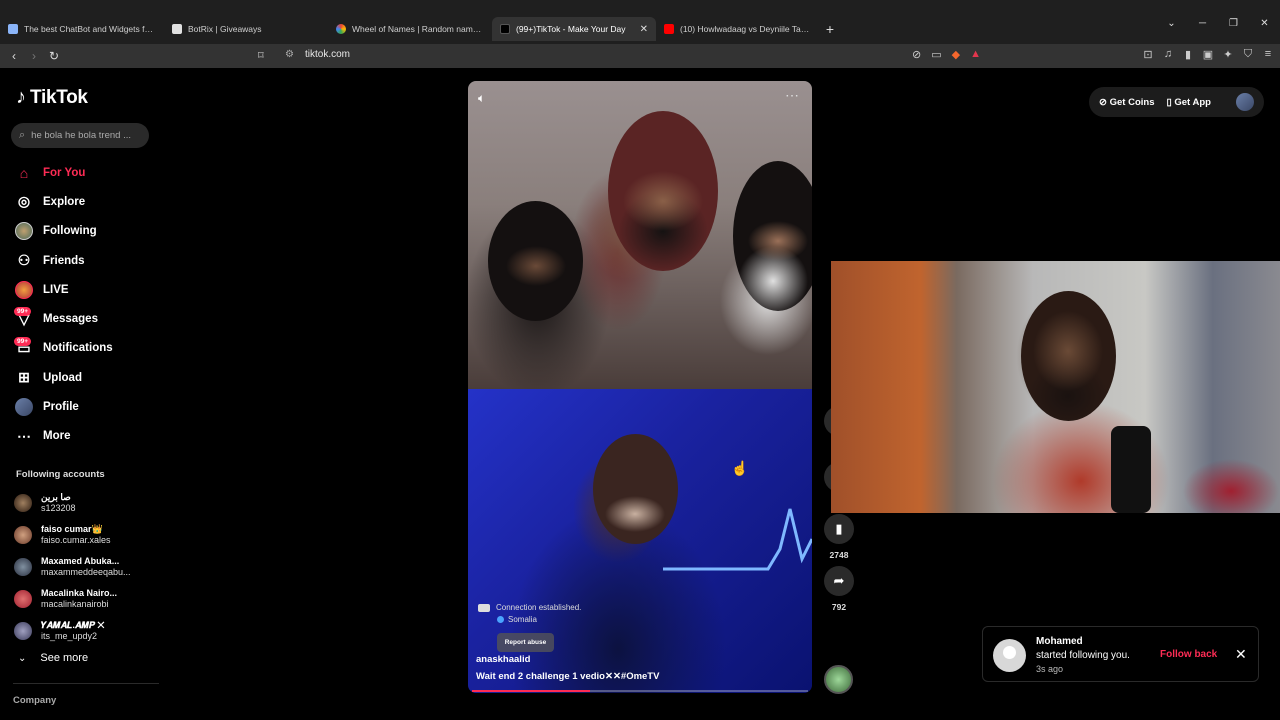 The width and height of the screenshot is (1280, 720). What do you see at coordinates (63, 289) in the screenshot?
I see `sidebar-item-live: LIVE` at bounding box center [63, 289].